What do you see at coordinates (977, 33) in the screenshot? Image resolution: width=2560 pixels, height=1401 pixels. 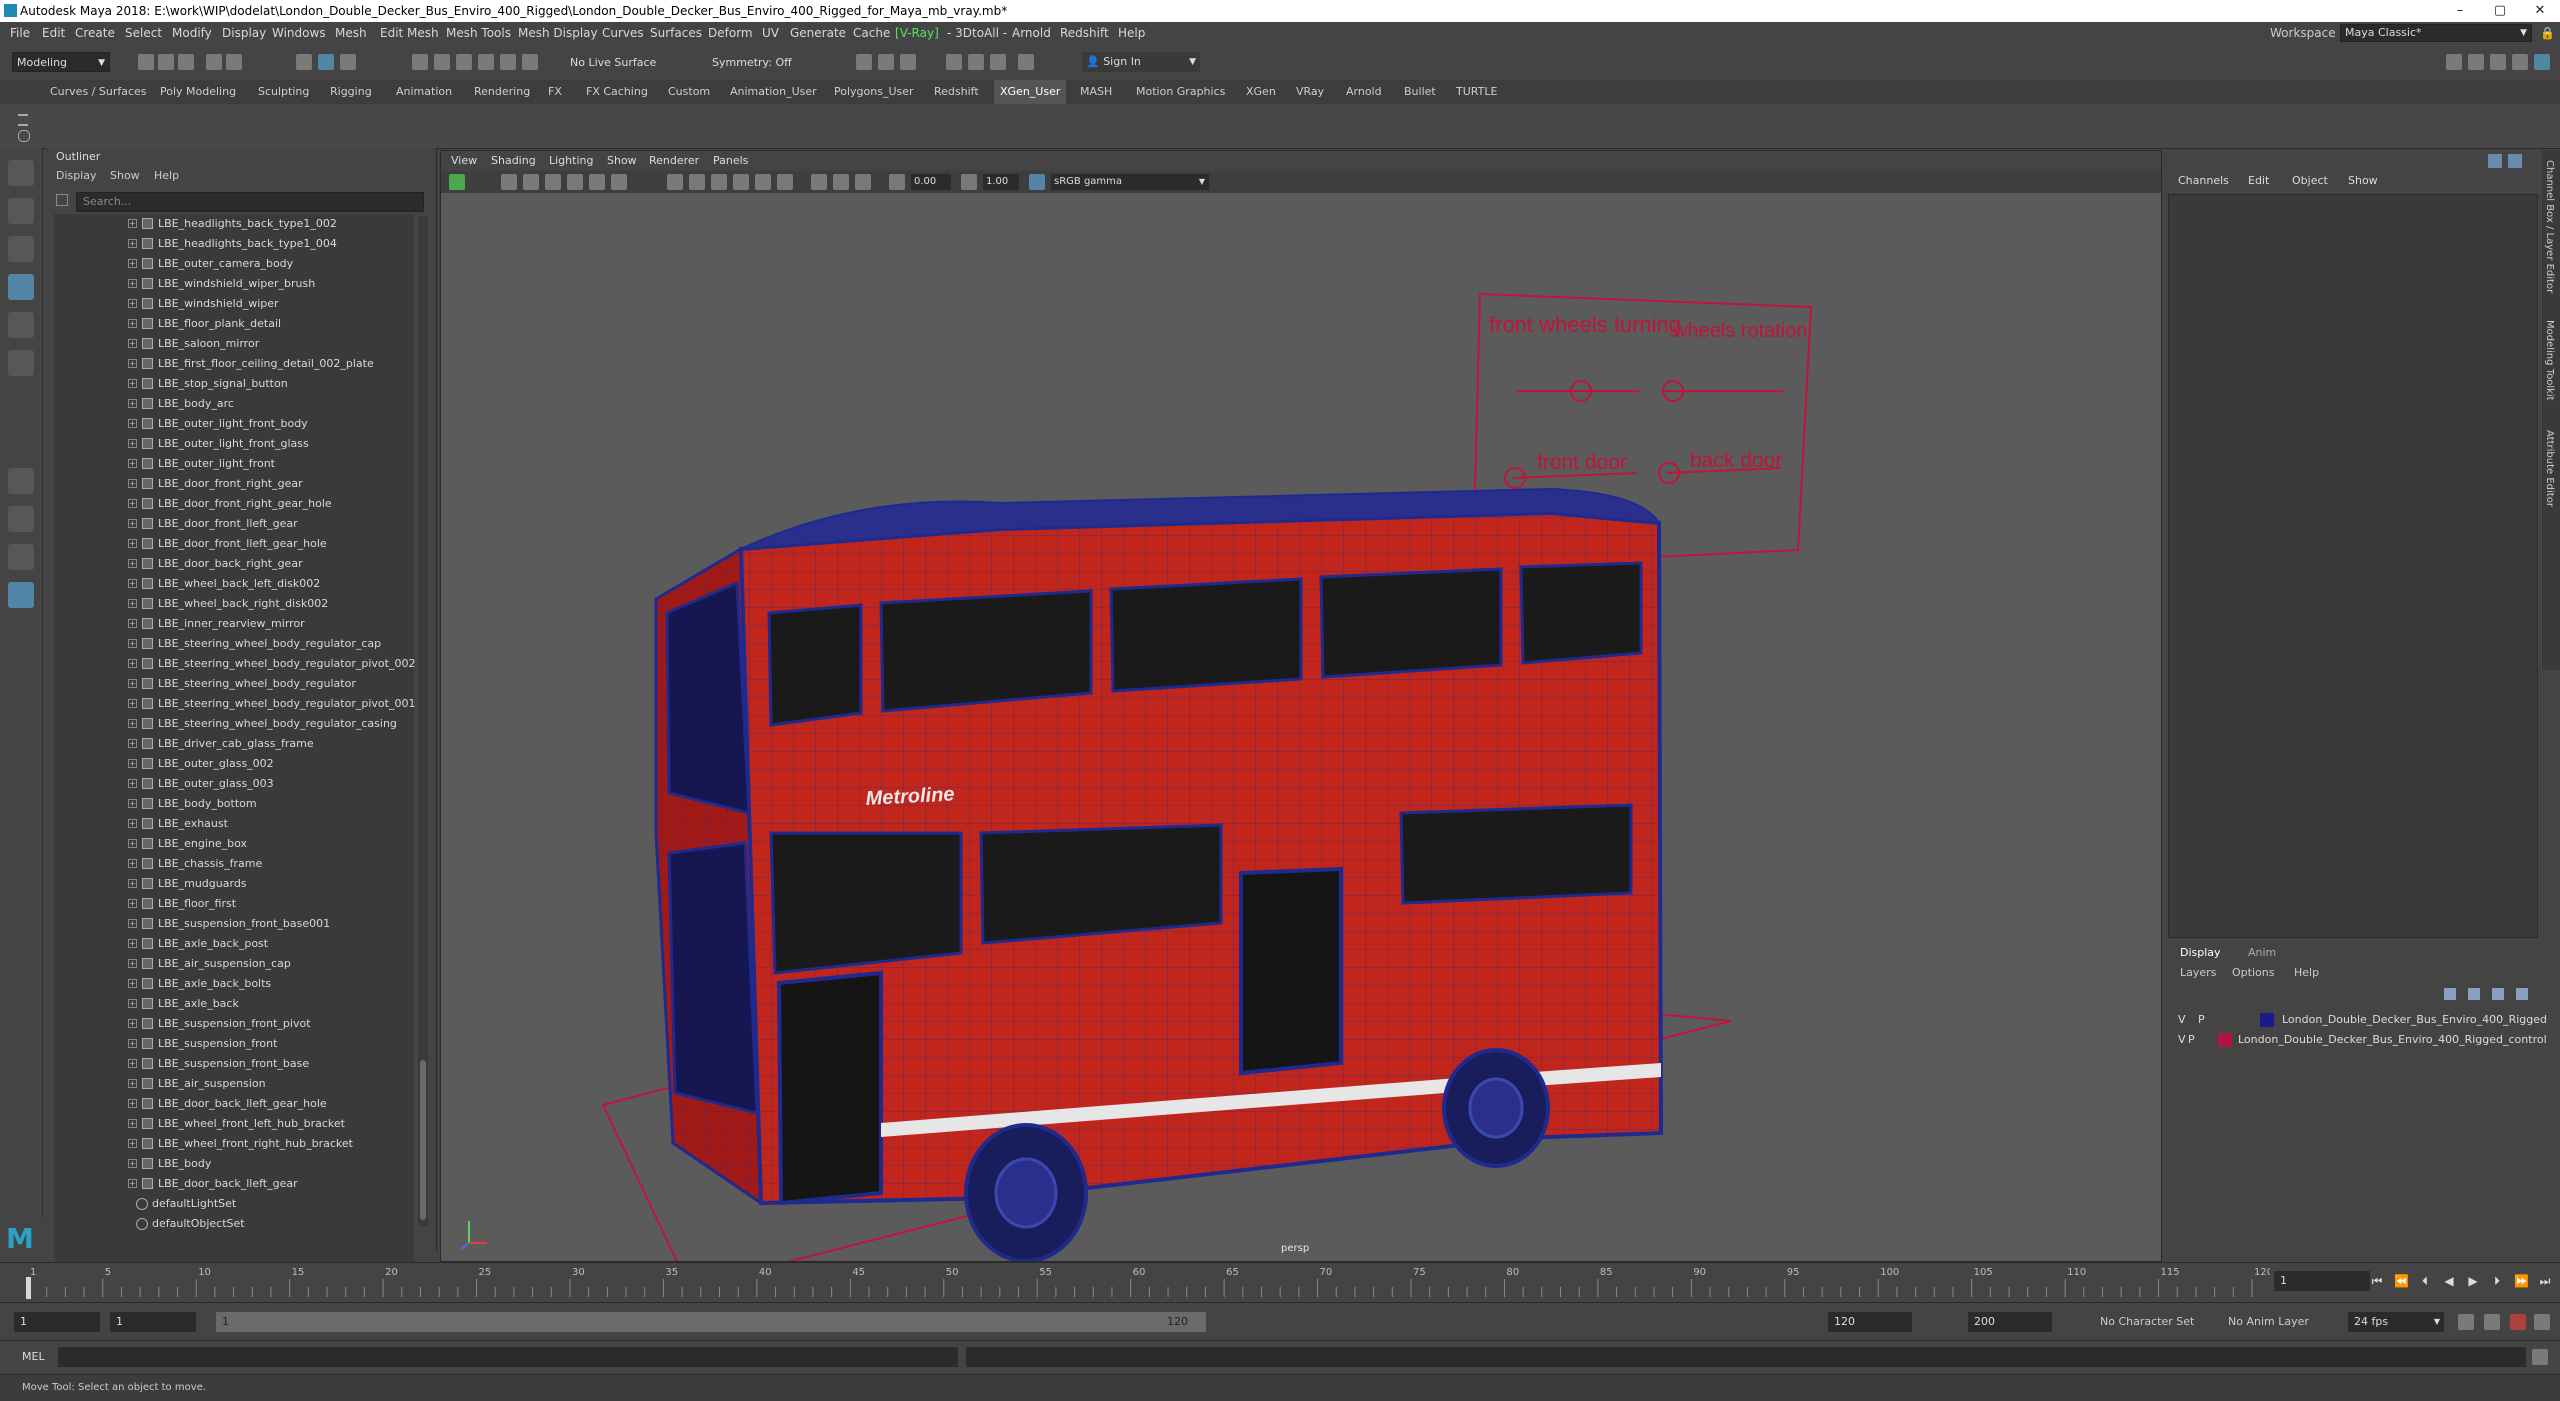 I see `menu-3dtoall: - 3DtoAll -` at bounding box center [977, 33].